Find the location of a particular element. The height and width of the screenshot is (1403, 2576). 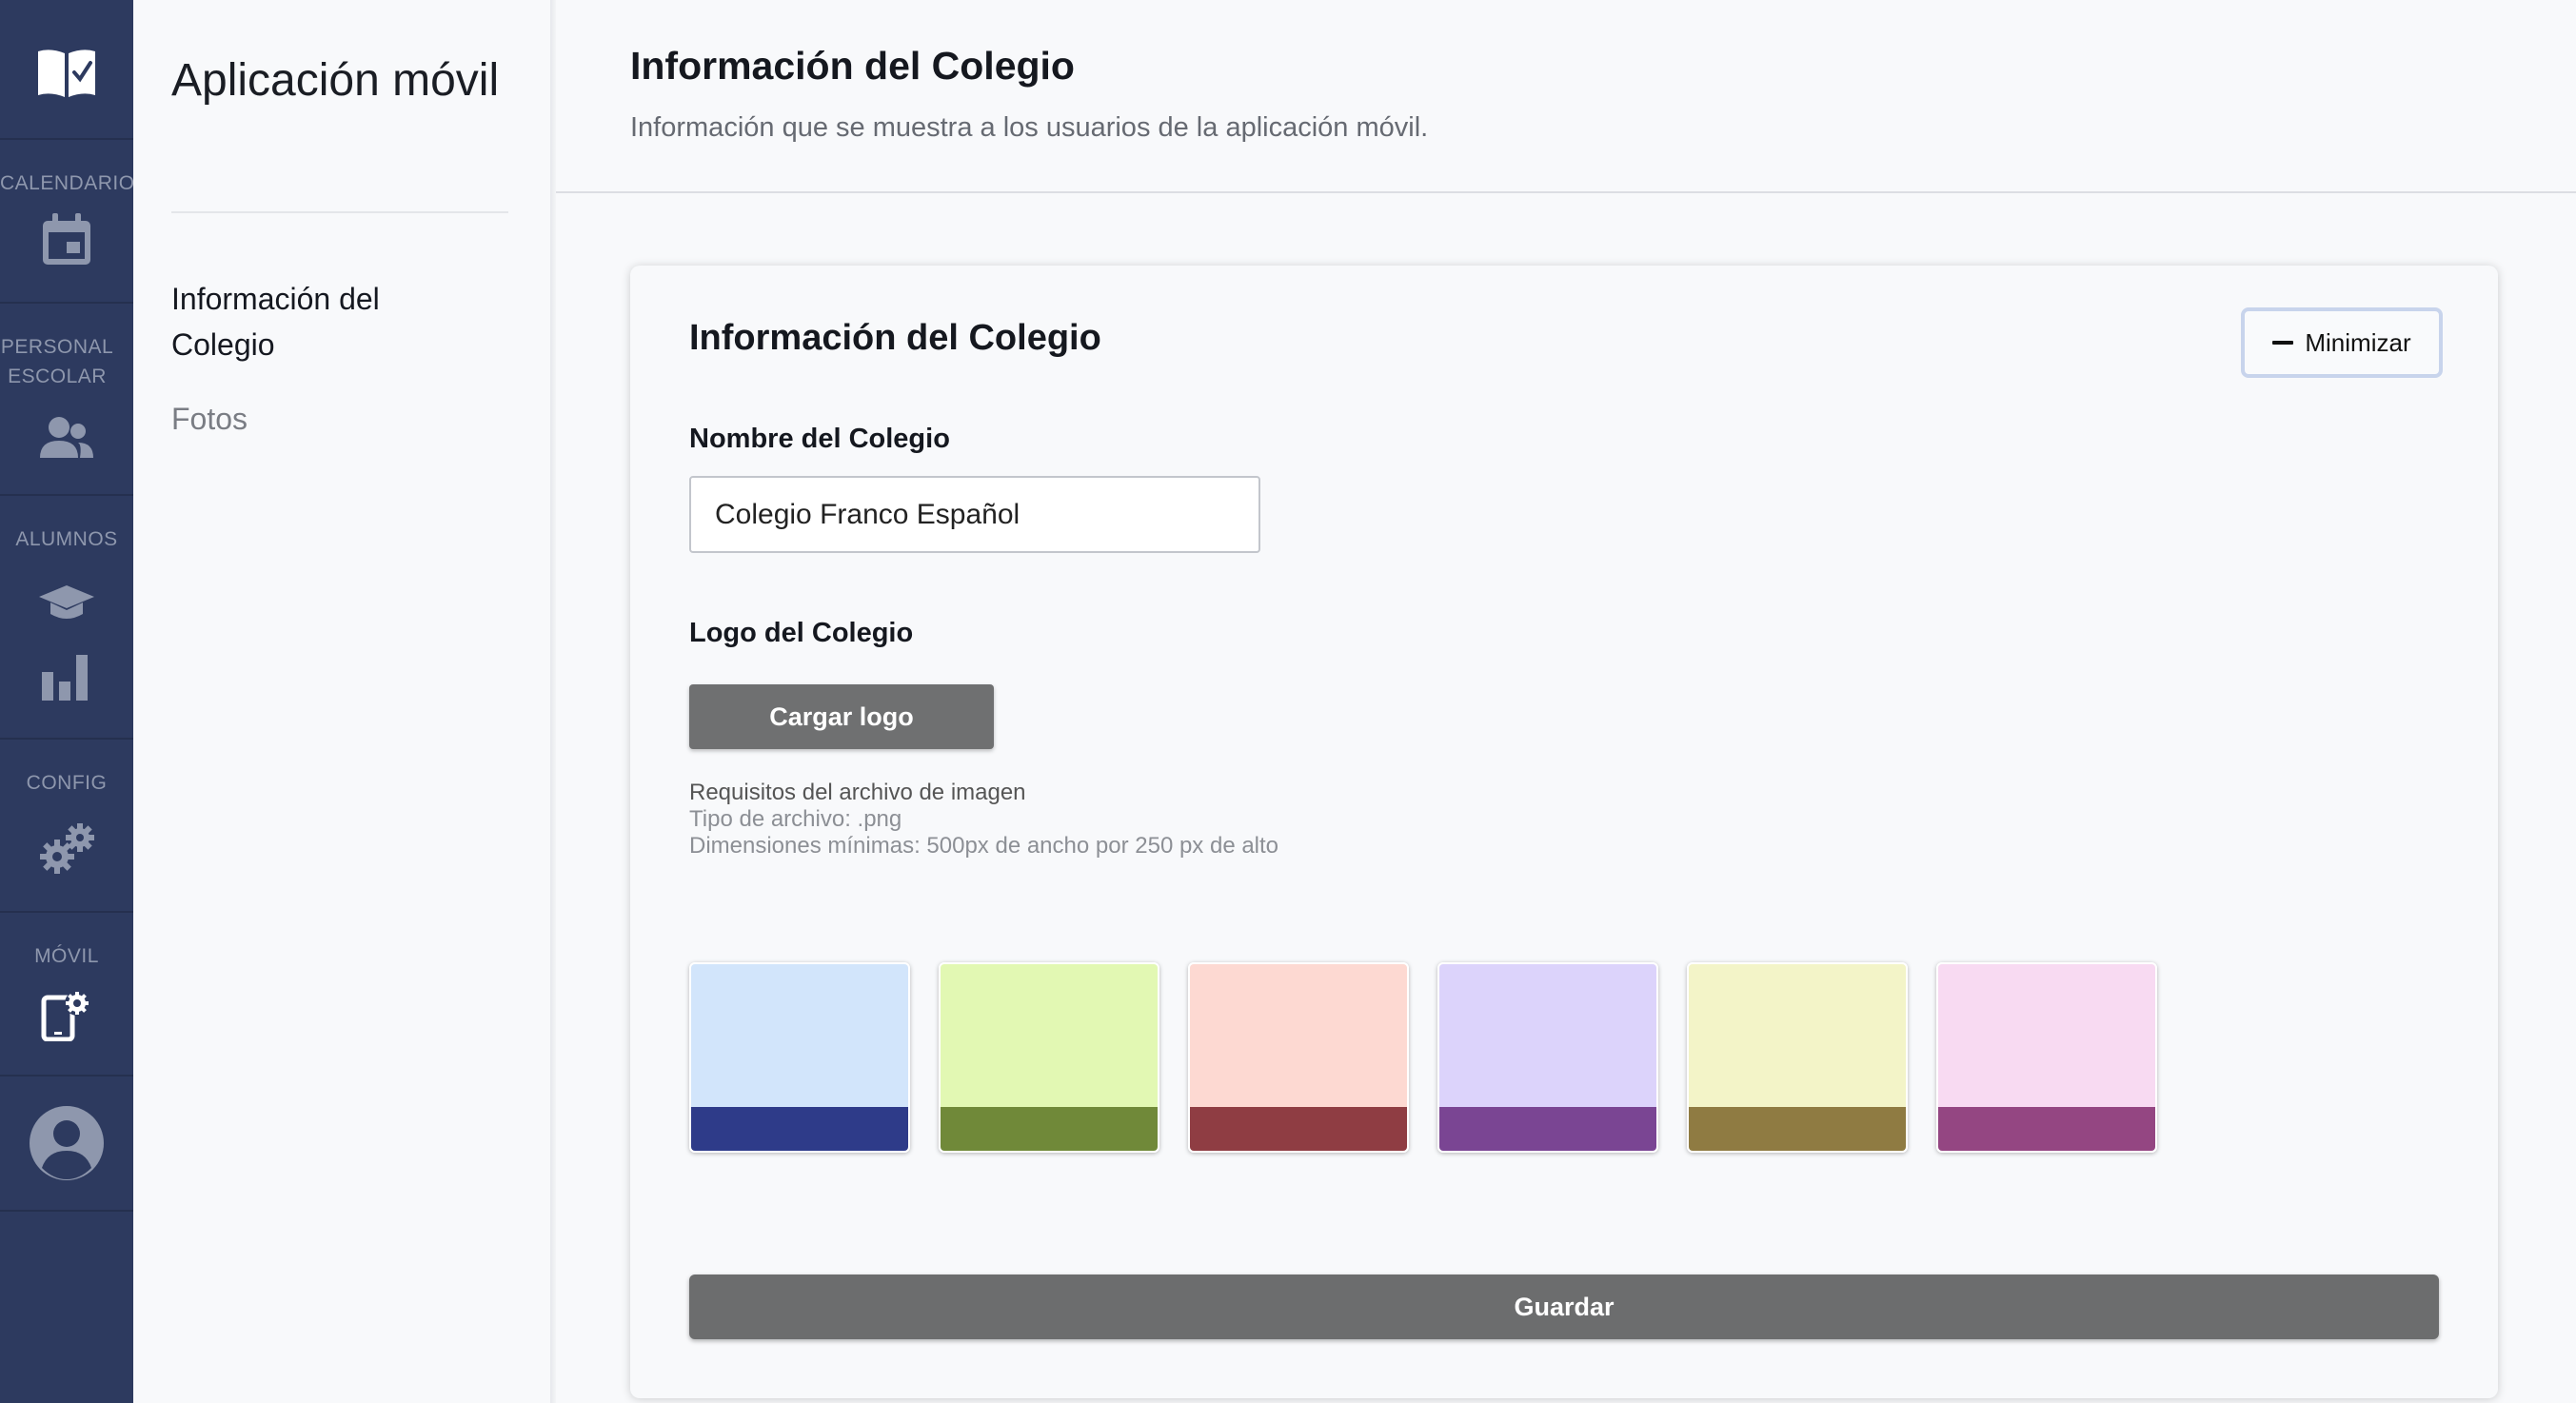

calendar-icon is located at coordinates (67, 240).